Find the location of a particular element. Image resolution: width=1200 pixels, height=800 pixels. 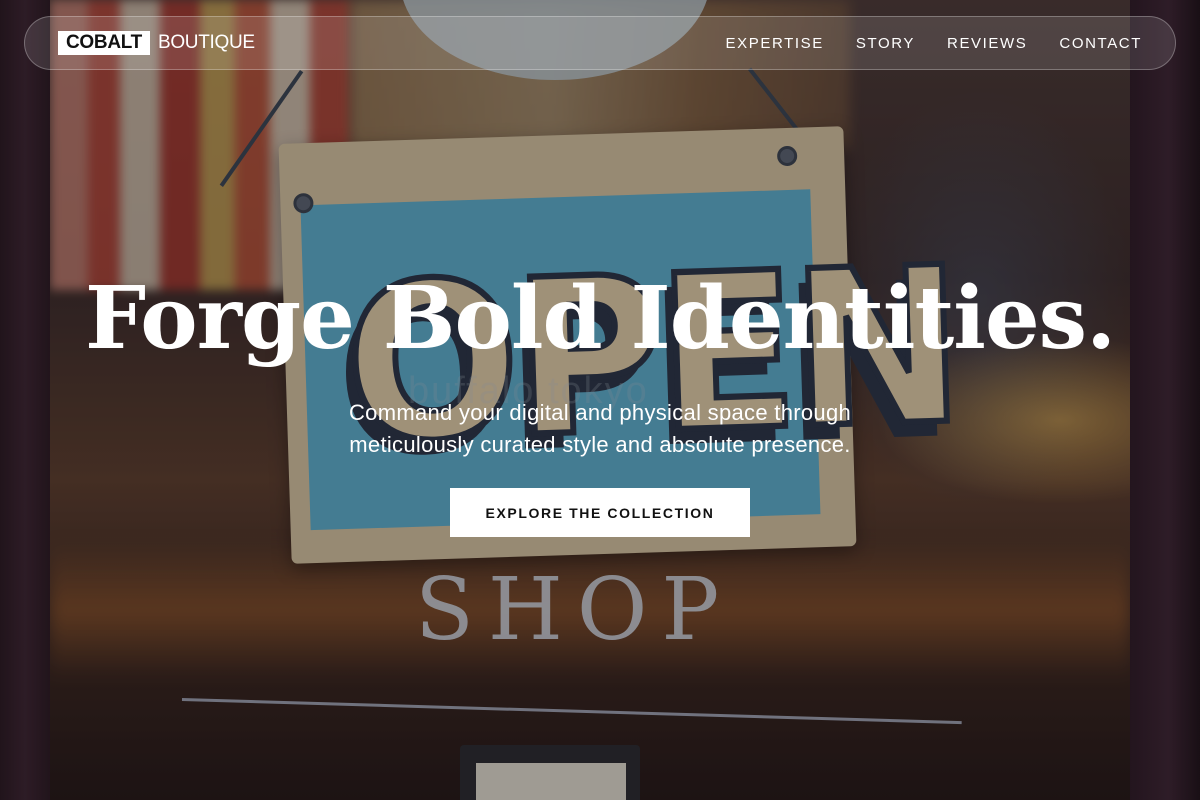

explore-collection-button: EXPLORE THE COLLECTION is located at coordinates (600, 512).